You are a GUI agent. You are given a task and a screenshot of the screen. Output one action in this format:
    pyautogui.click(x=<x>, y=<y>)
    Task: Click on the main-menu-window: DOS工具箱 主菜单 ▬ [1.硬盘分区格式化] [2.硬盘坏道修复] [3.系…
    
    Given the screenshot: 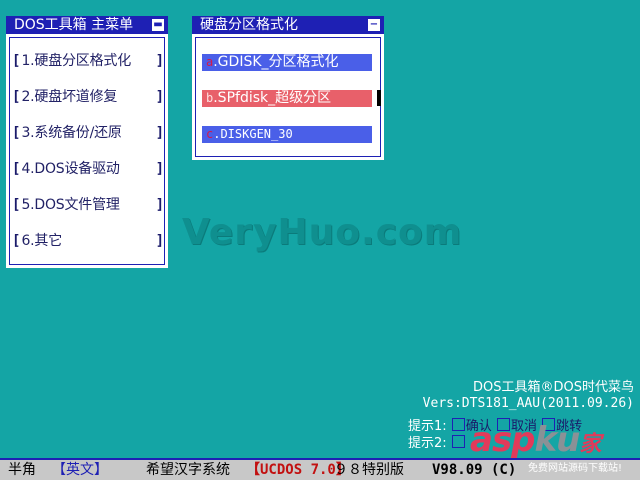 What is the action you would take?
    pyautogui.click(x=87, y=142)
    